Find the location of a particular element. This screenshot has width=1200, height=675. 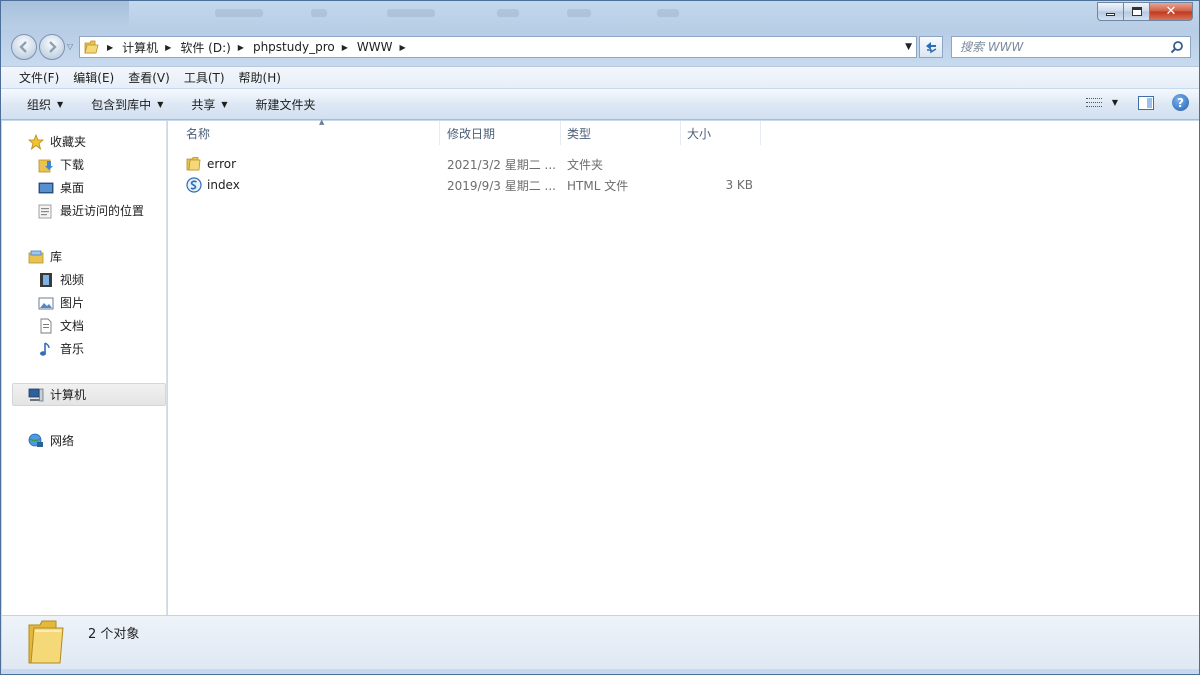

column-header-size: 大小 is located at coordinates (721, 133).